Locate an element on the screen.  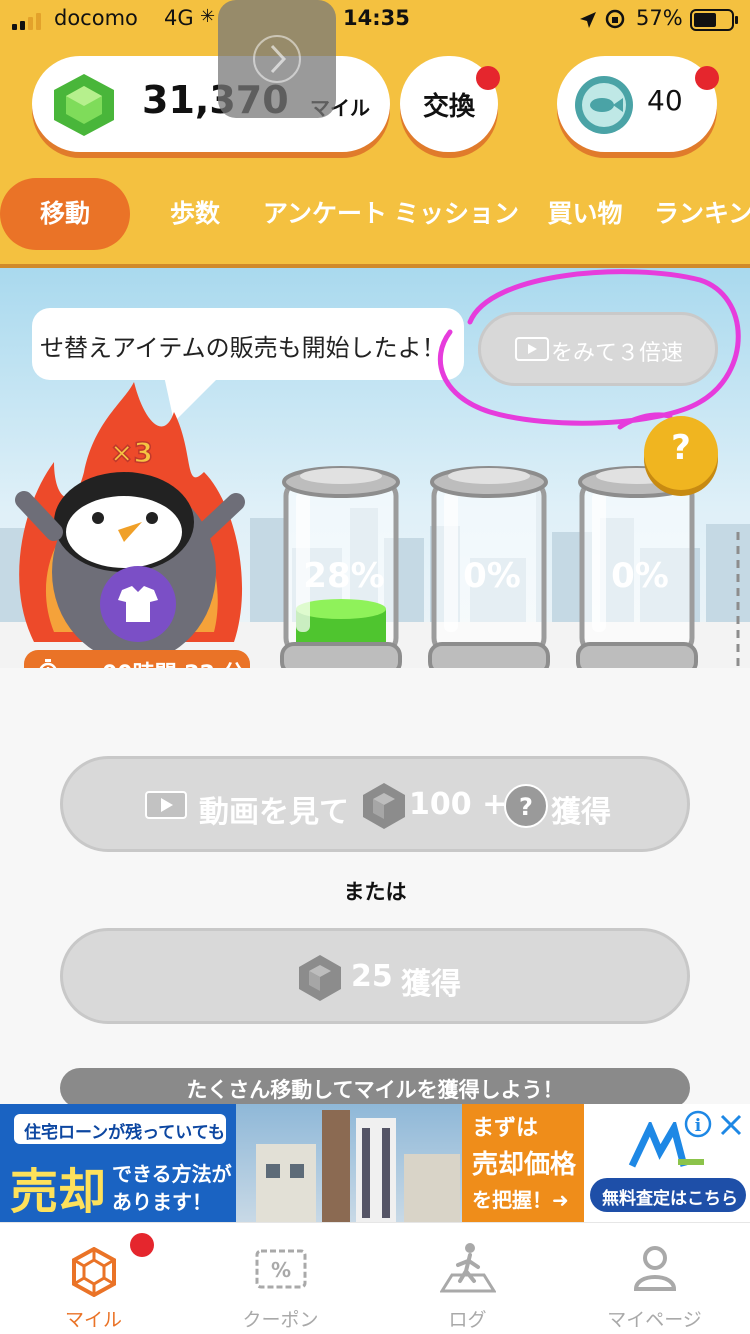
video-button-amount: 100 + is located at coordinates (458, 804).